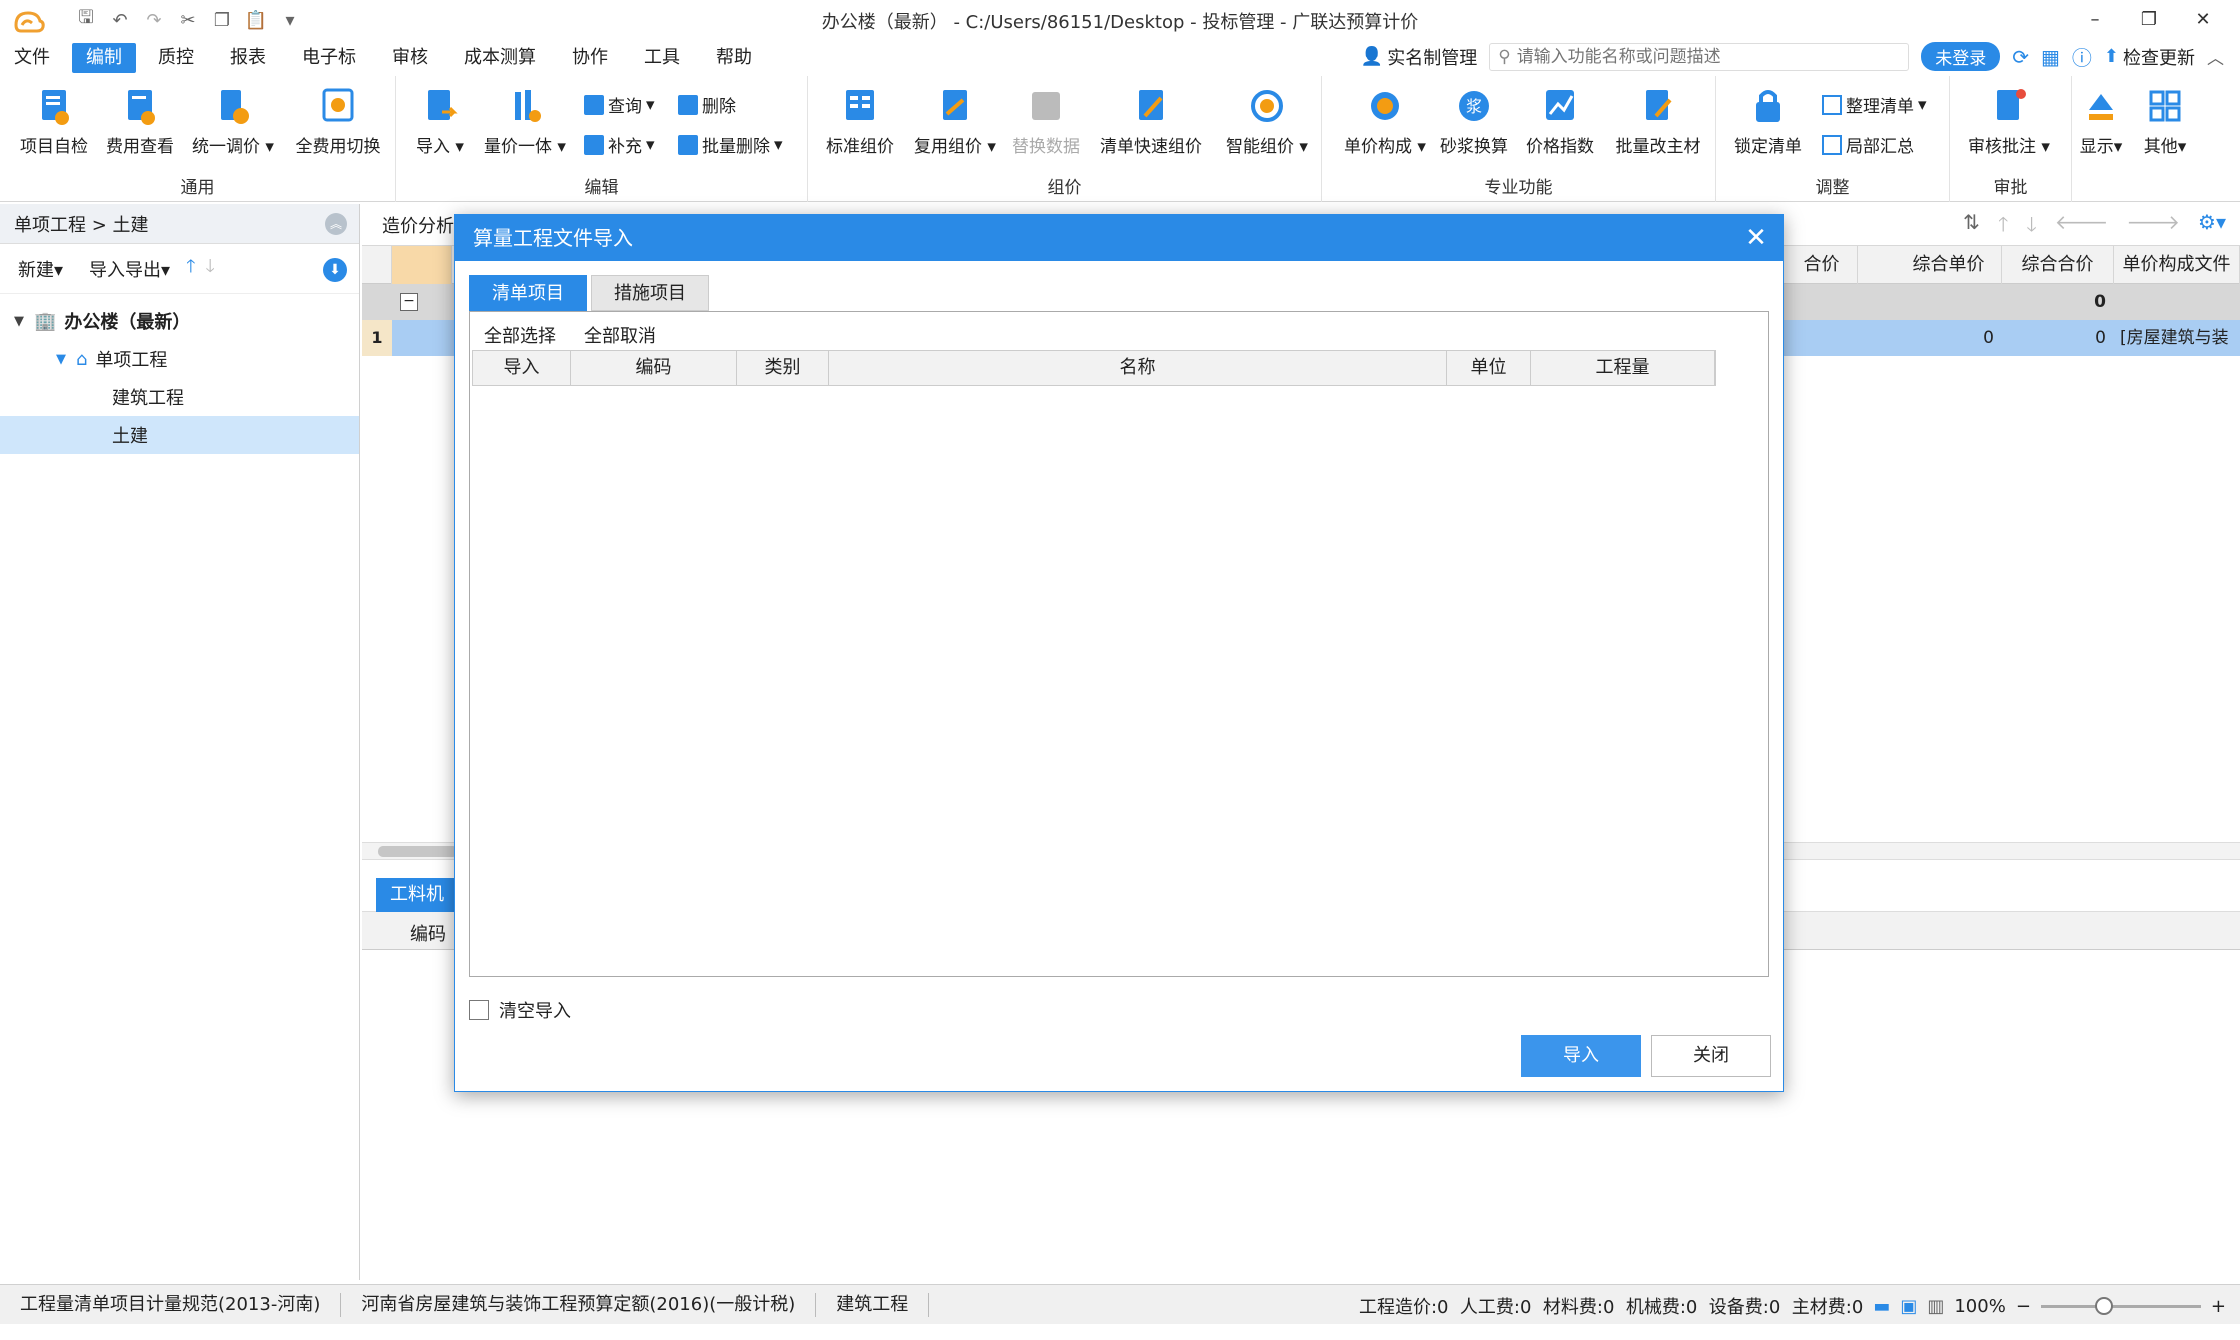 This screenshot has height=1340, width=2240. I want to click on login-button: 未登录, so click(1961, 56).